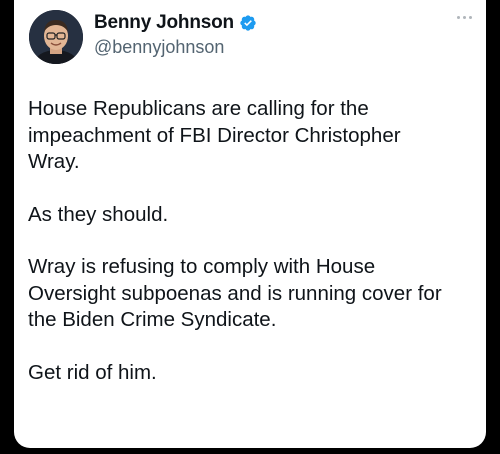 This screenshot has height=454, width=500. I want to click on avatar, so click(56, 37).